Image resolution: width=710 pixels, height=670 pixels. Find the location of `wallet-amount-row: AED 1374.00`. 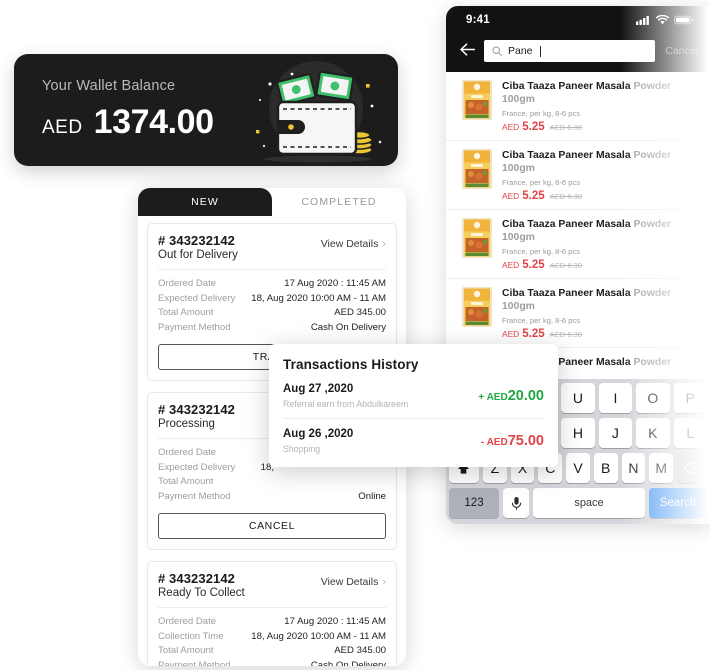

wallet-amount-row: AED 1374.00 is located at coordinates (128, 122).